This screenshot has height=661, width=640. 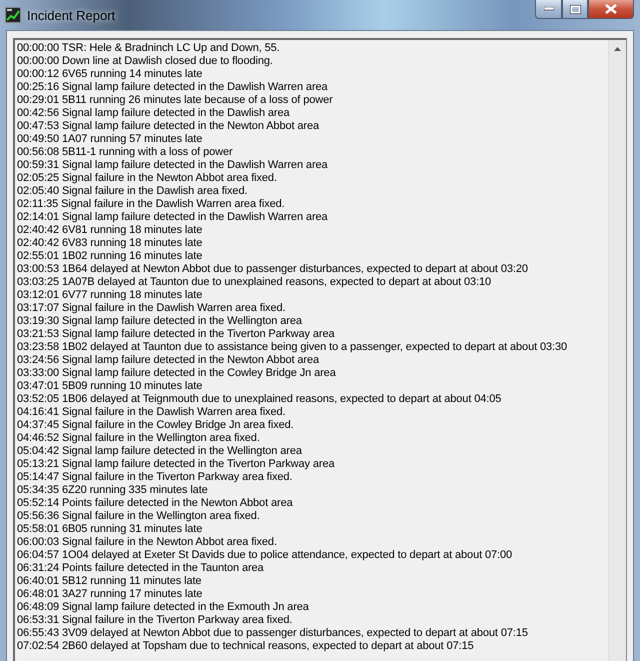 What do you see at coordinates (168, 360) in the screenshot?
I see `incident-entry: 03:24:56 Signal lamp failure detected in the Newton Abbot area` at bounding box center [168, 360].